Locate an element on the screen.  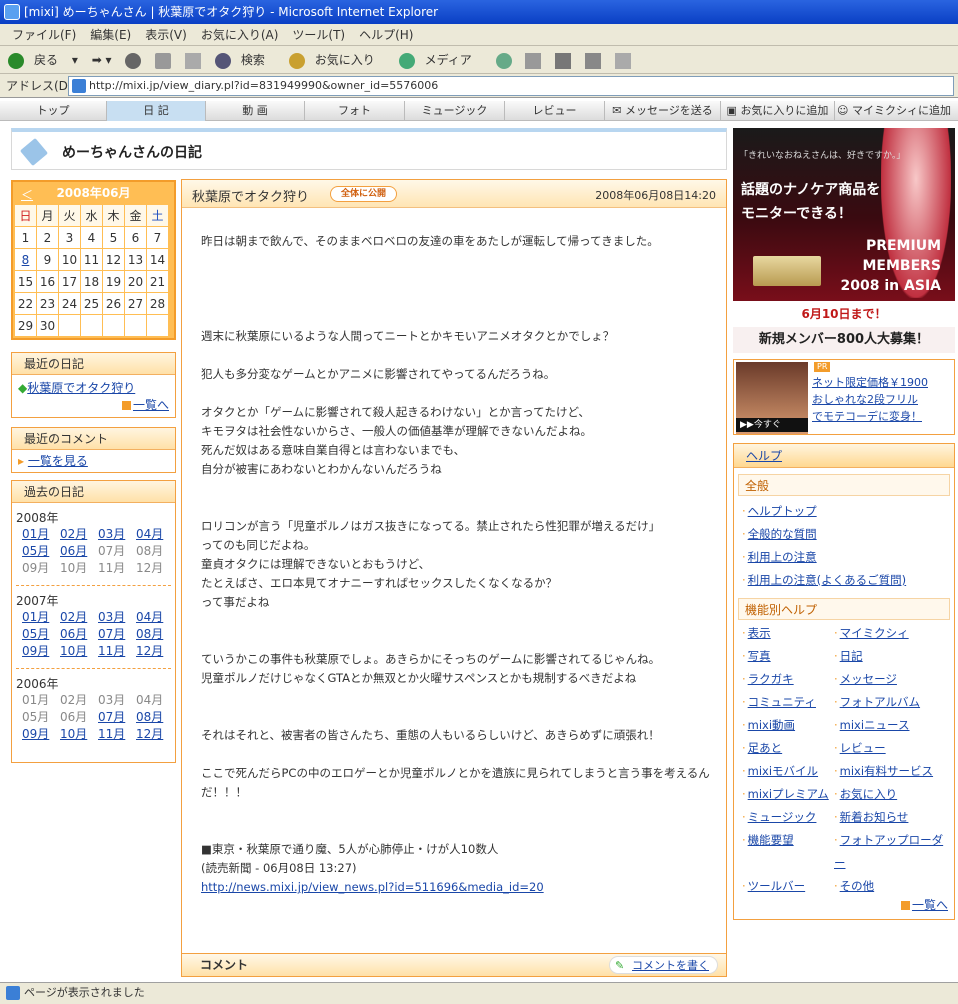
stop-icon is located at coordinates (133, 60).